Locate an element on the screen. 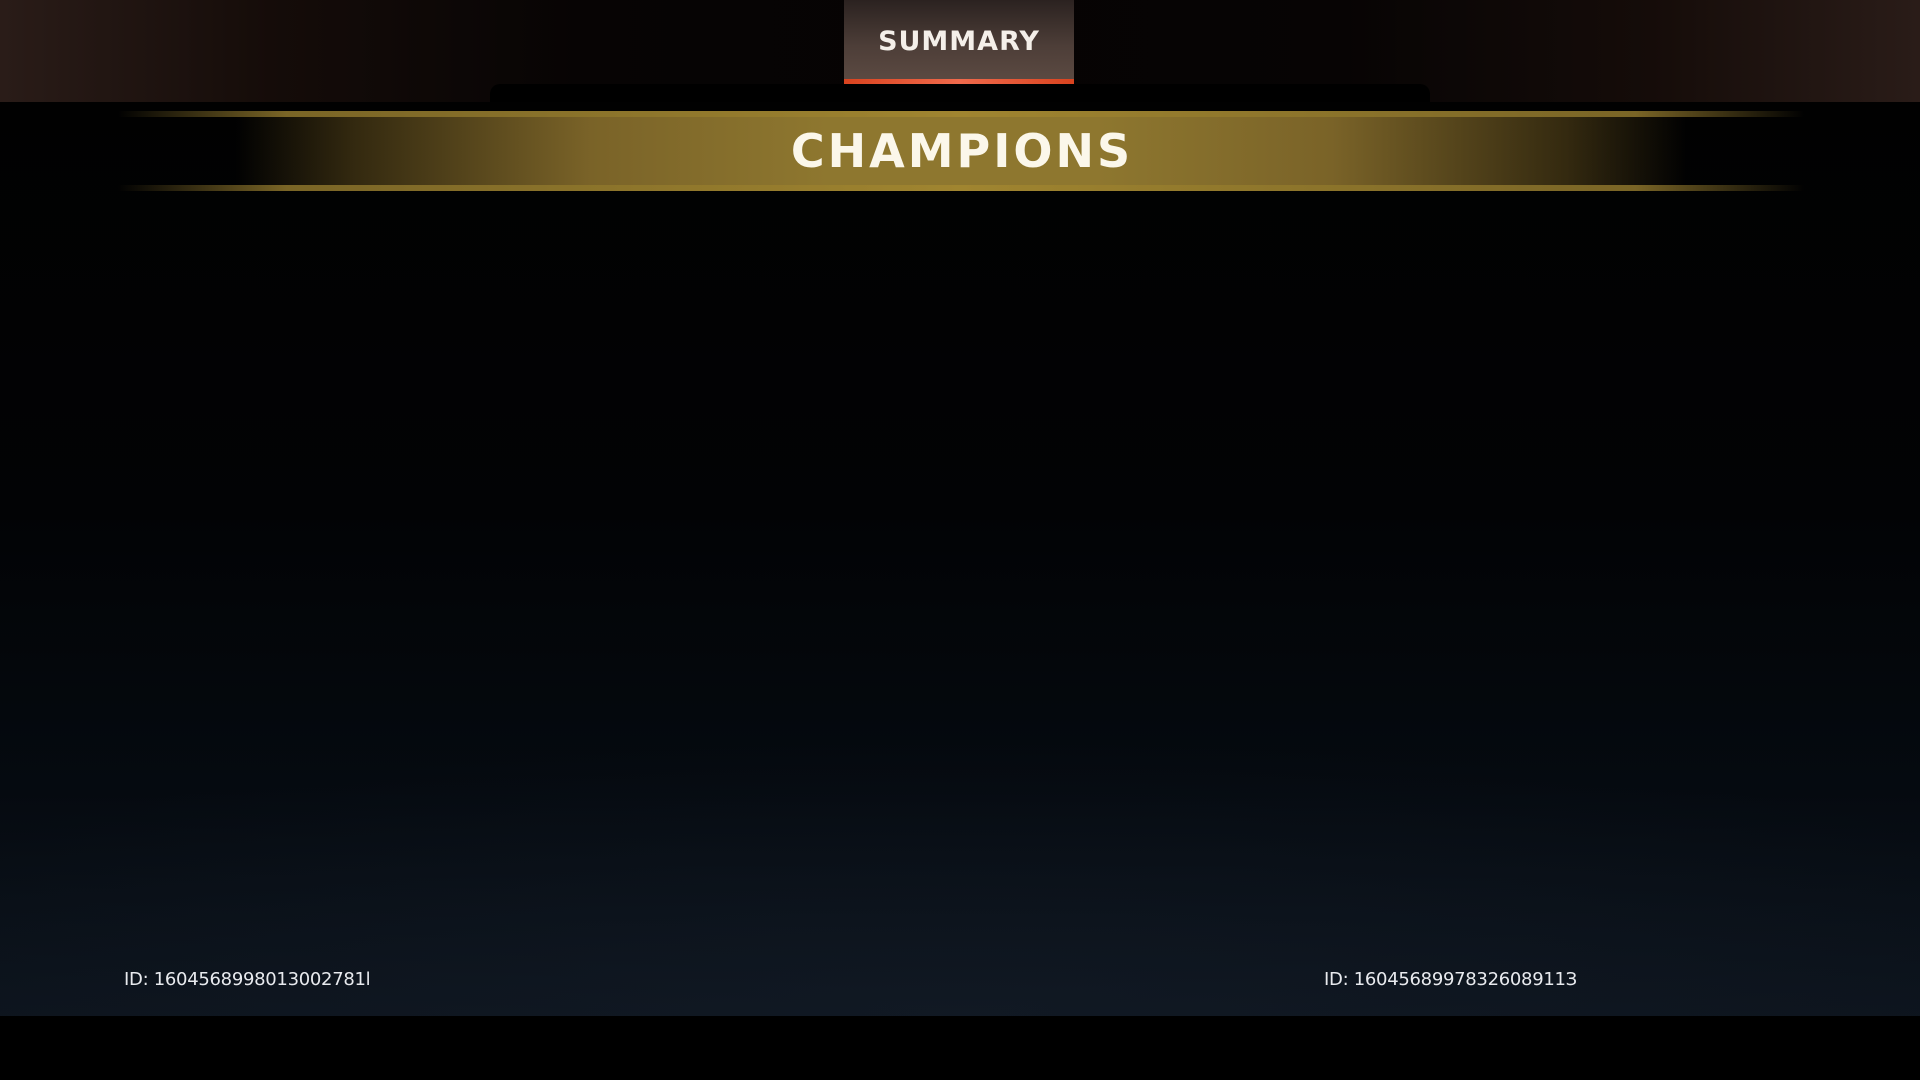  player-id-left: ID: 1604568998013002781l is located at coordinates (247, 979).